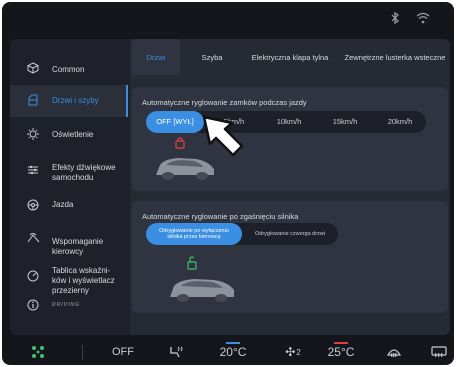  What do you see at coordinates (228, 19) in the screenshot?
I see `status-bar` at bounding box center [228, 19].